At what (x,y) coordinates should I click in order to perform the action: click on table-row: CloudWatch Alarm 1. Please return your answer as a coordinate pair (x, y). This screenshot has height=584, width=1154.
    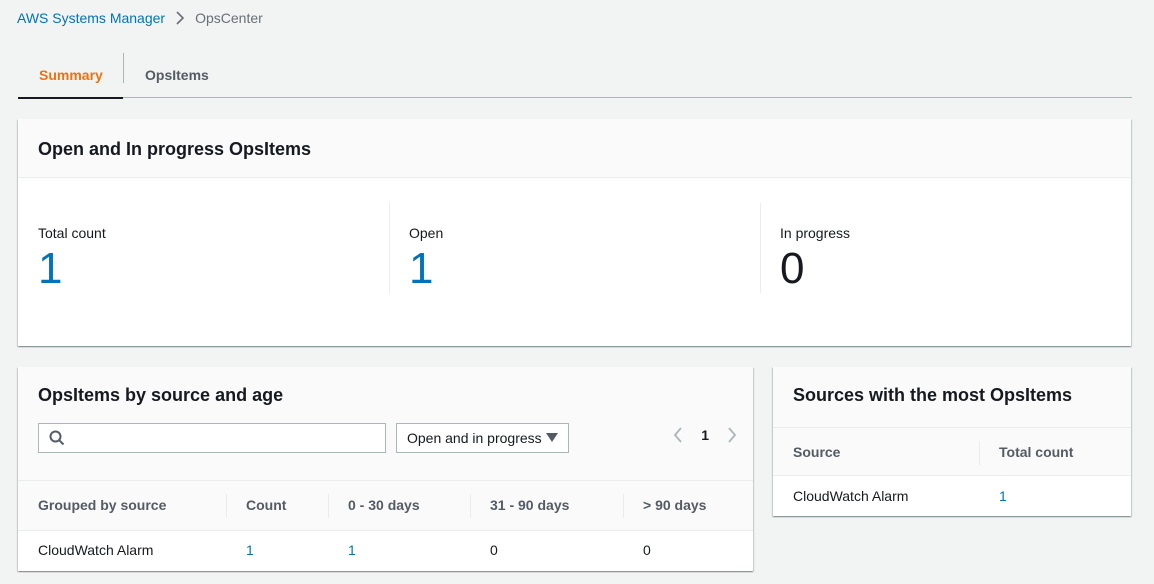
    Looking at the image, I should click on (952, 496).